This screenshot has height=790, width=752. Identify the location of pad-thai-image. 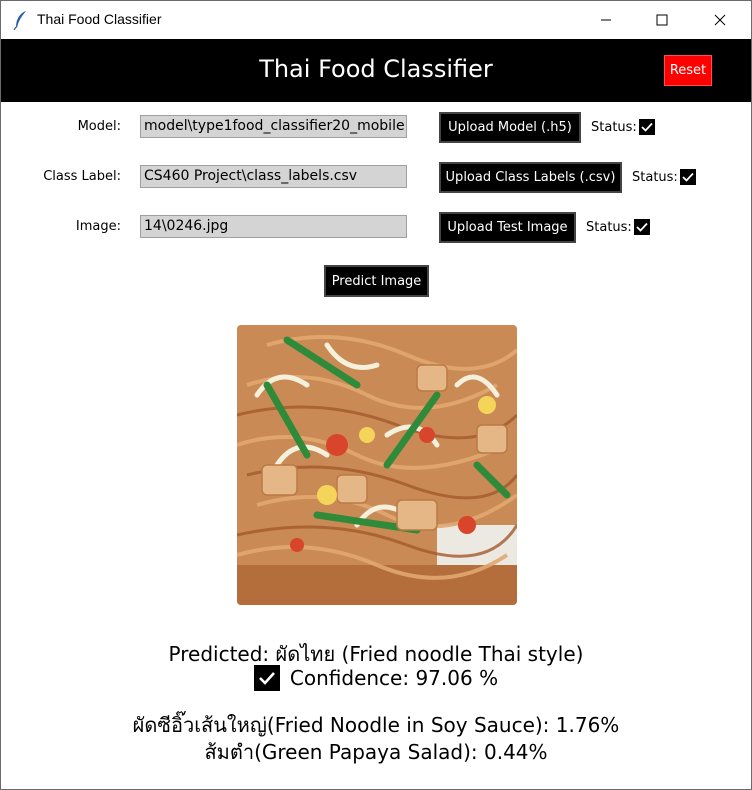
(377, 465).